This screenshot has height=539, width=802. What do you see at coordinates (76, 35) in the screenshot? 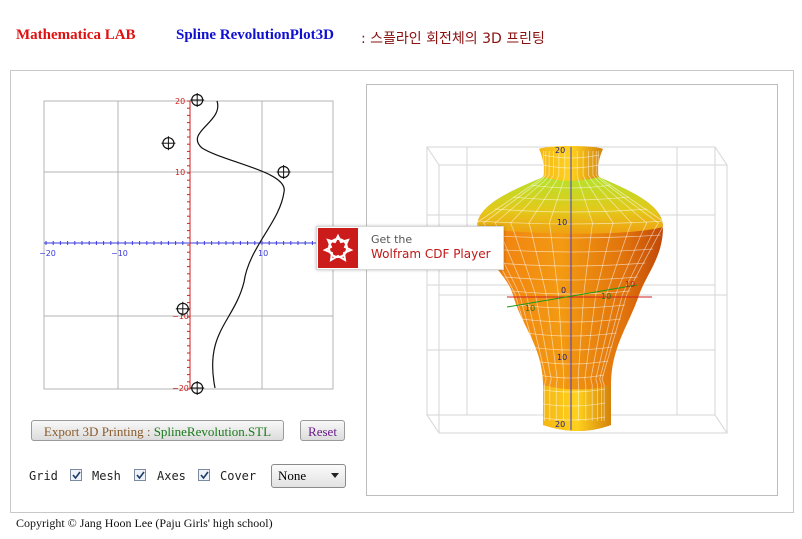
I see `lab-title: Mathematica LAB` at bounding box center [76, 35].